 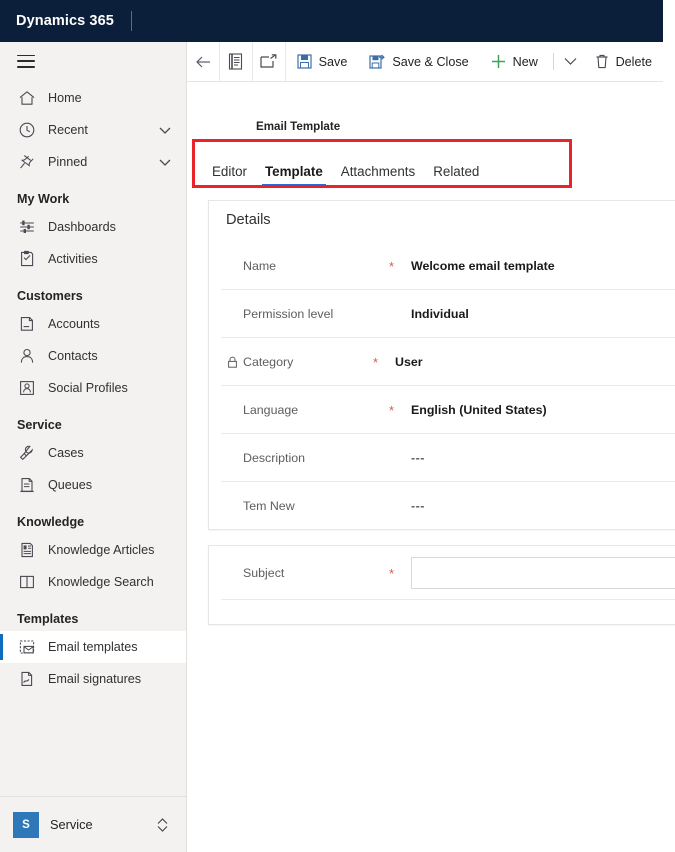 I want to click on field-row: Name * Welcome email template, so click(x=448, y=266).